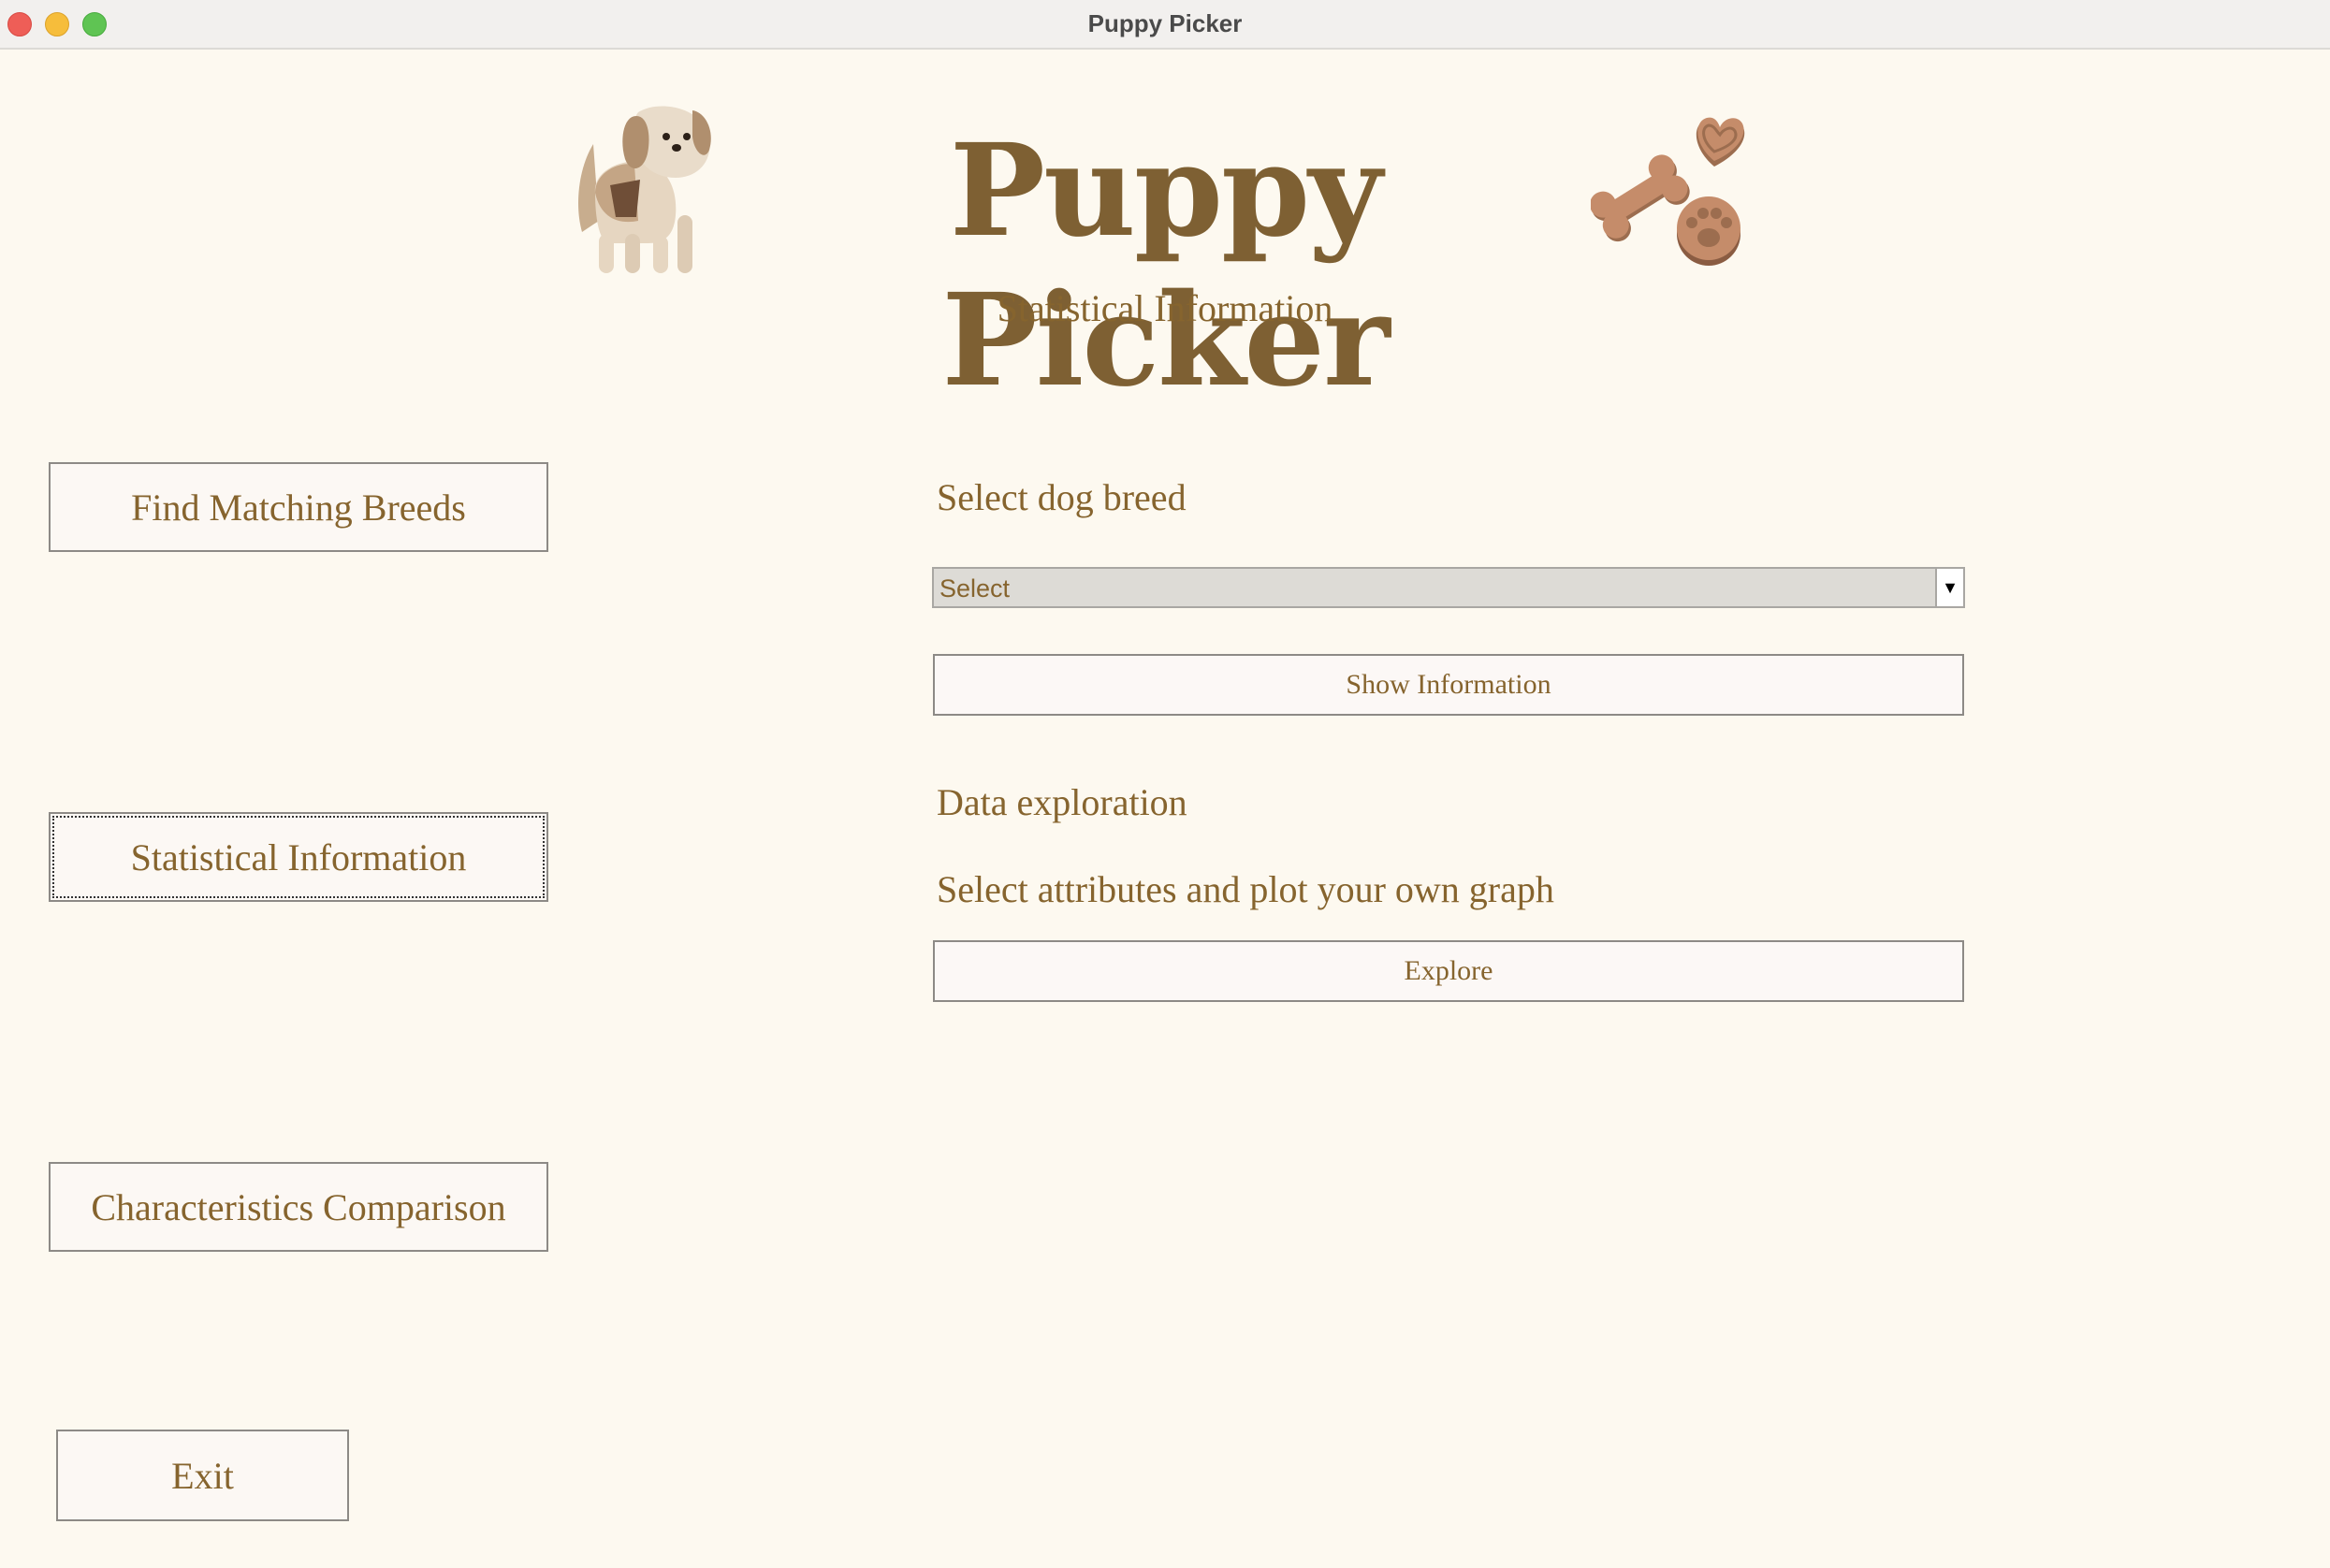  What do you see at coordinates (1708, 231) in the screenshot?
I see `paw-cookie-icon` at bounding box center [1708, 231].